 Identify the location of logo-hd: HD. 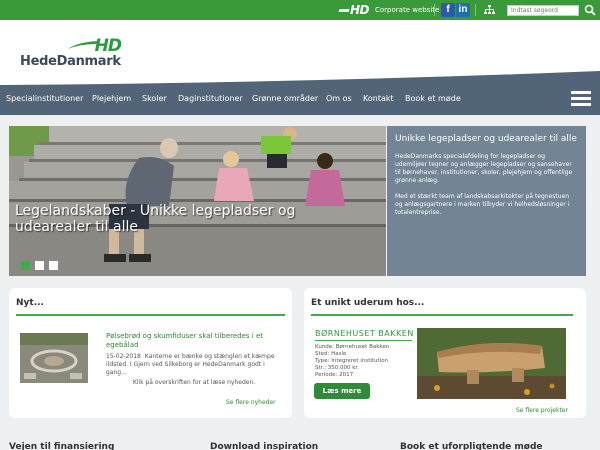
(108, 46).